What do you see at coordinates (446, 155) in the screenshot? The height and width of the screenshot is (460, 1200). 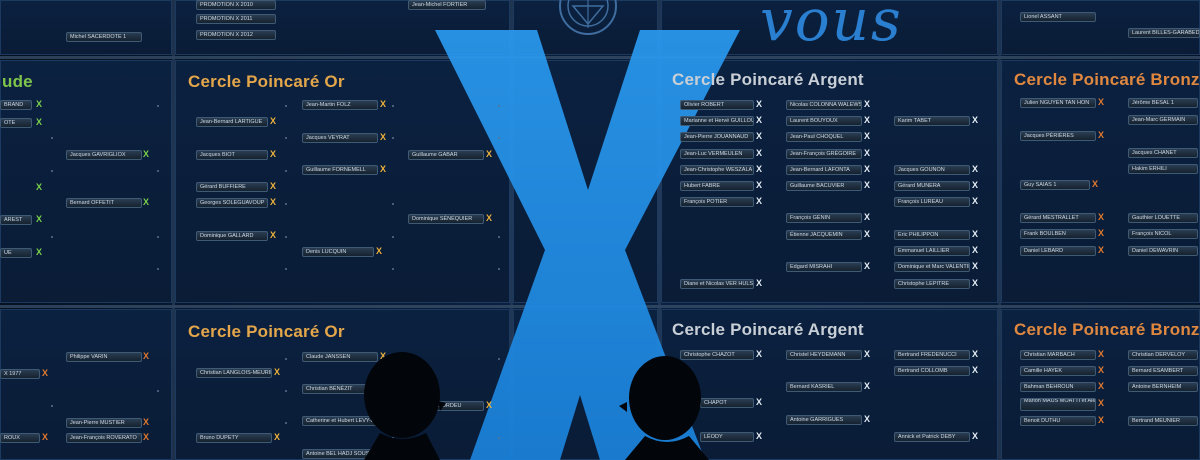 I see `name-plate: Guillaume GABAR` at bounding box center [446, 155].